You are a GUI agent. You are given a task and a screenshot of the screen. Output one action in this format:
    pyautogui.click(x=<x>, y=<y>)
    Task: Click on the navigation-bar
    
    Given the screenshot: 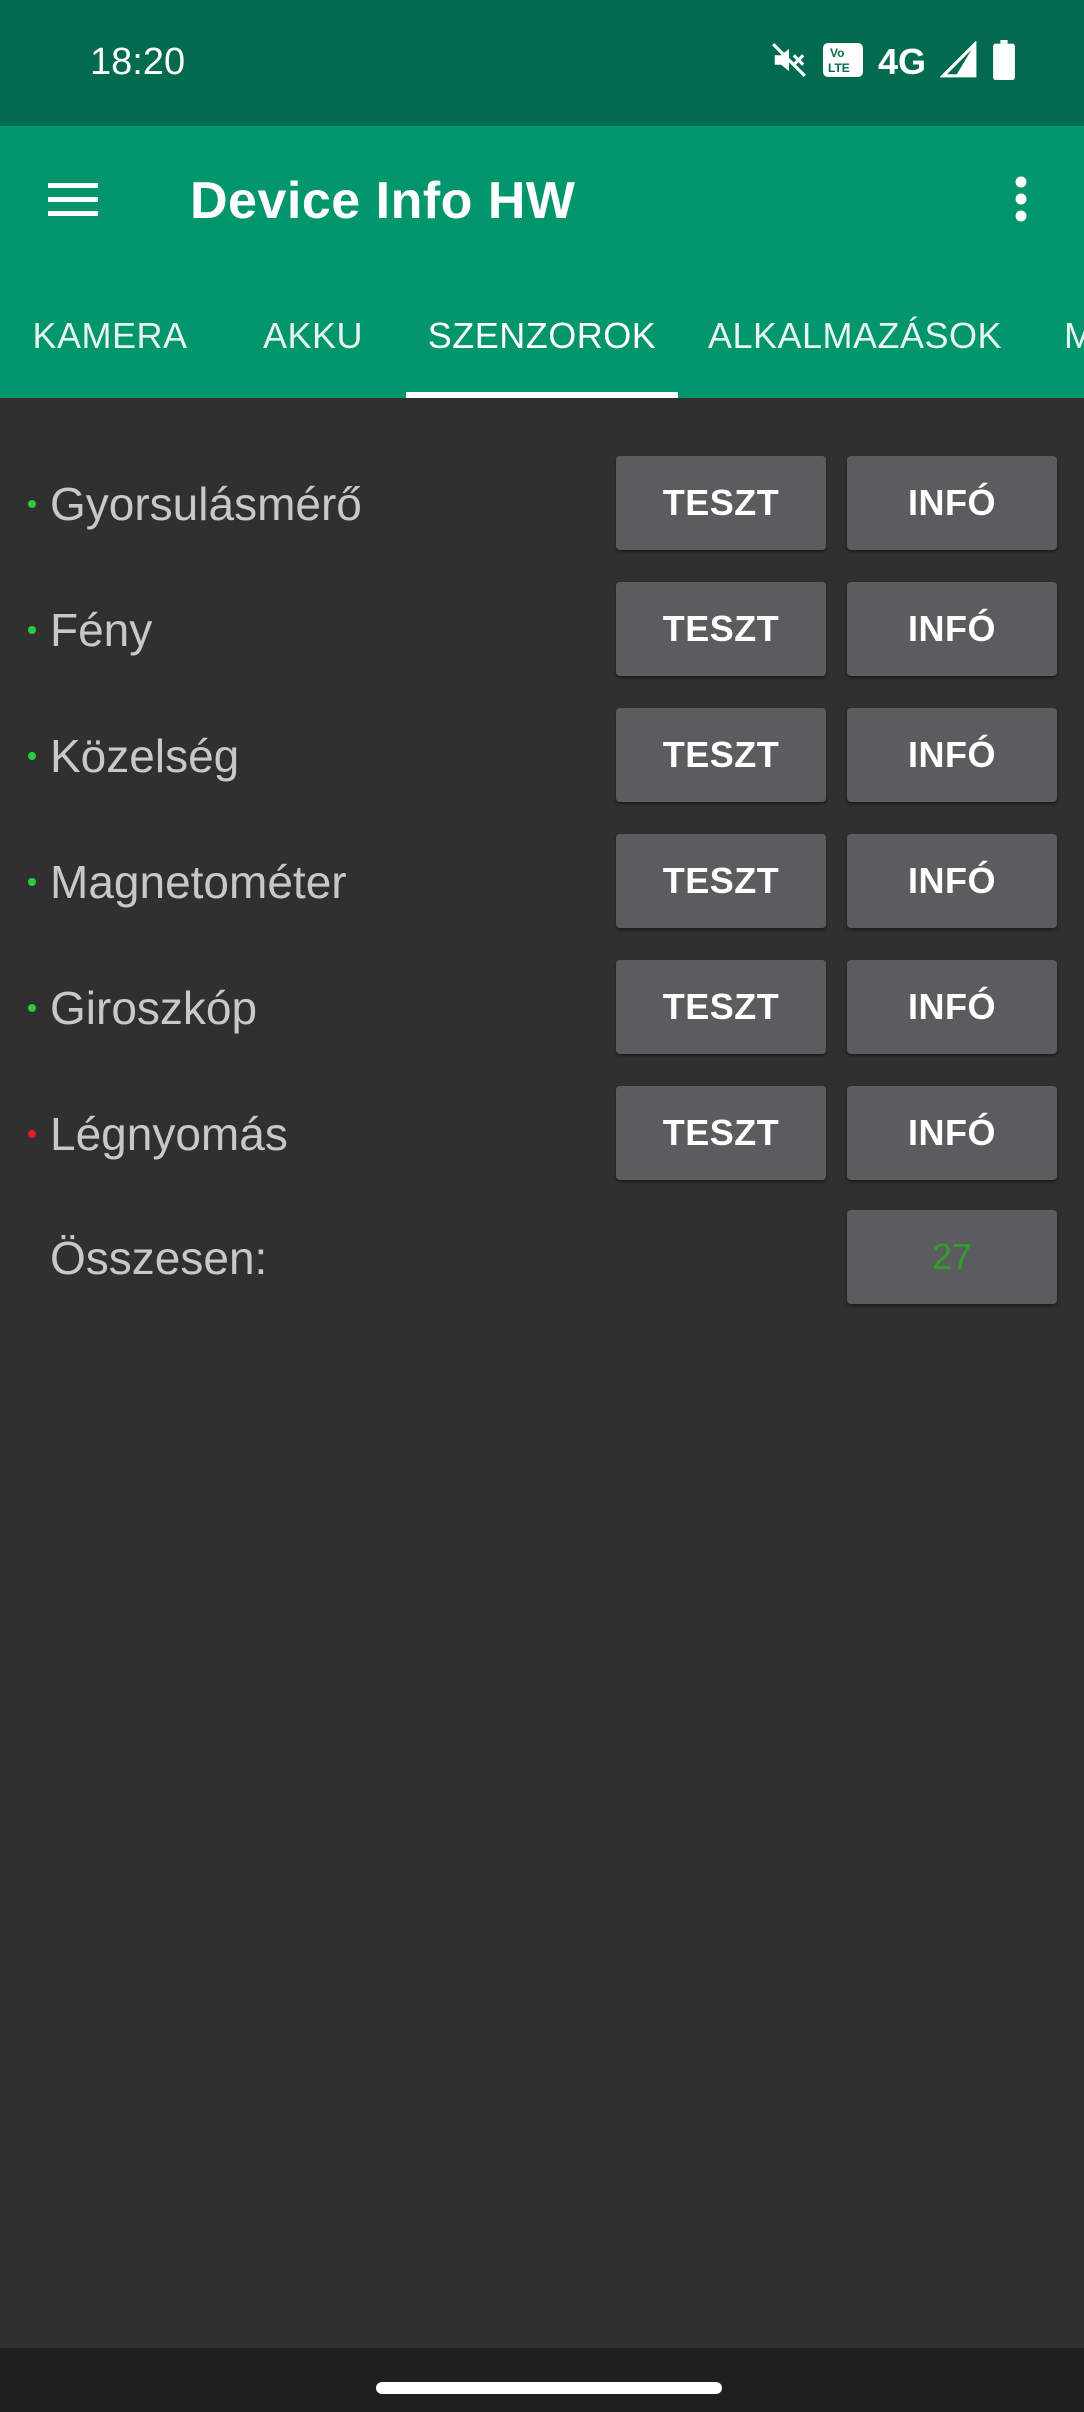 What is the action you would take?
    pyautogui.click(x=542, y=2380)
    